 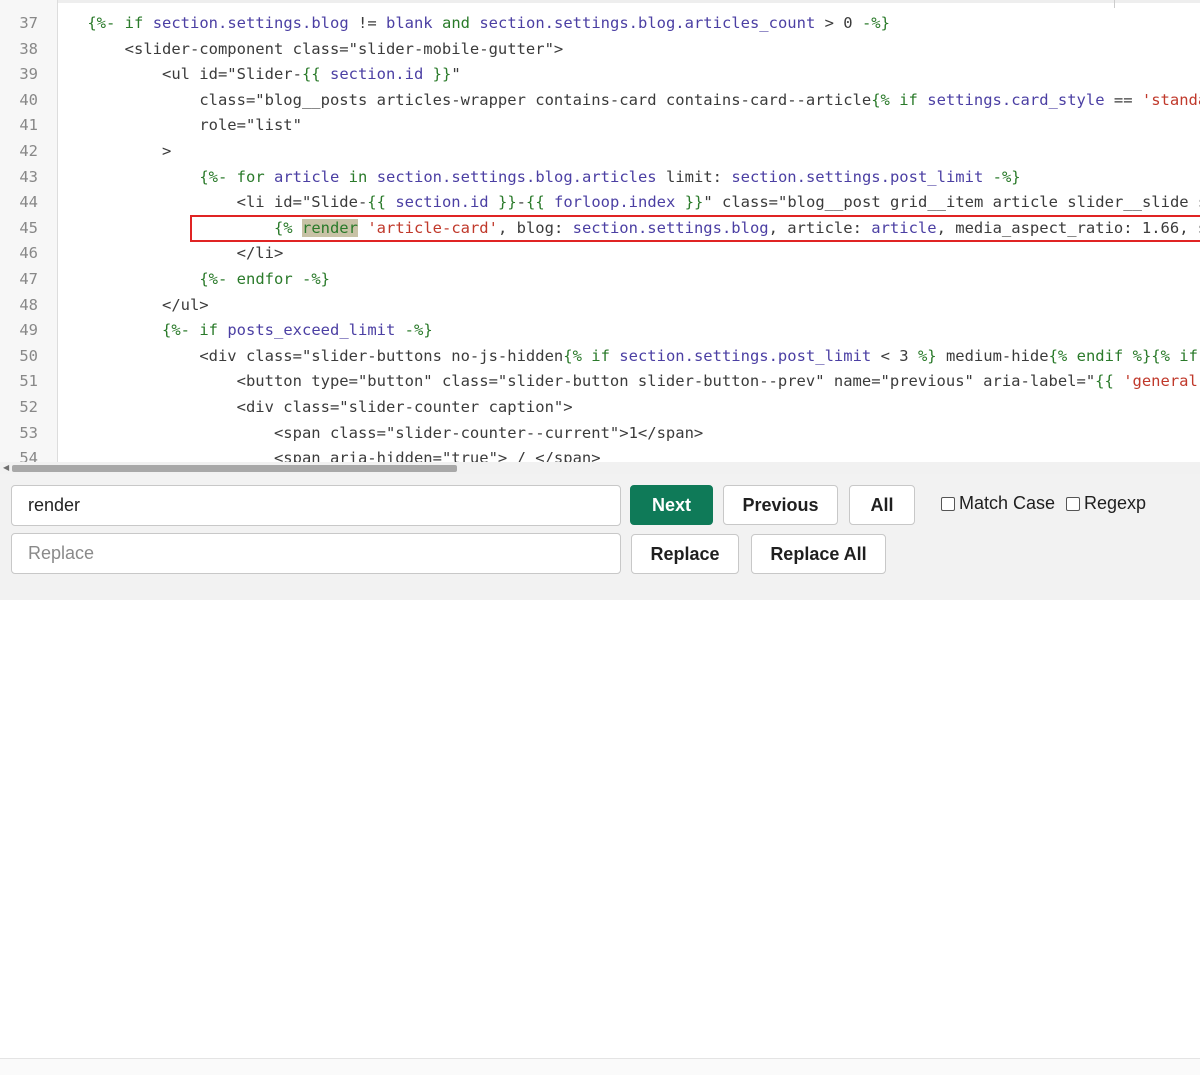 I want to click on scroll-left-icon: ◀, so click(x=6, y=468).